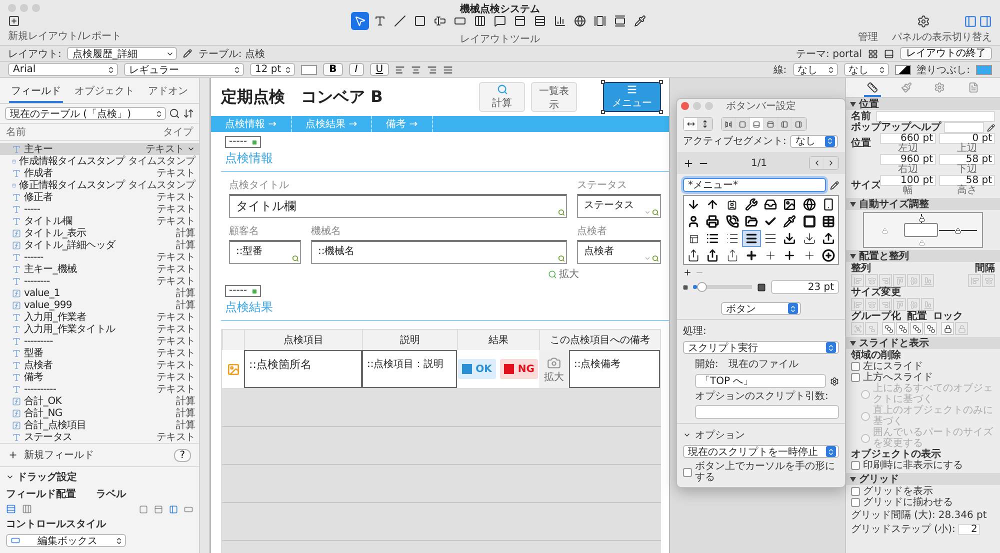  I want to click on underline-button: U, so click(380, 69).